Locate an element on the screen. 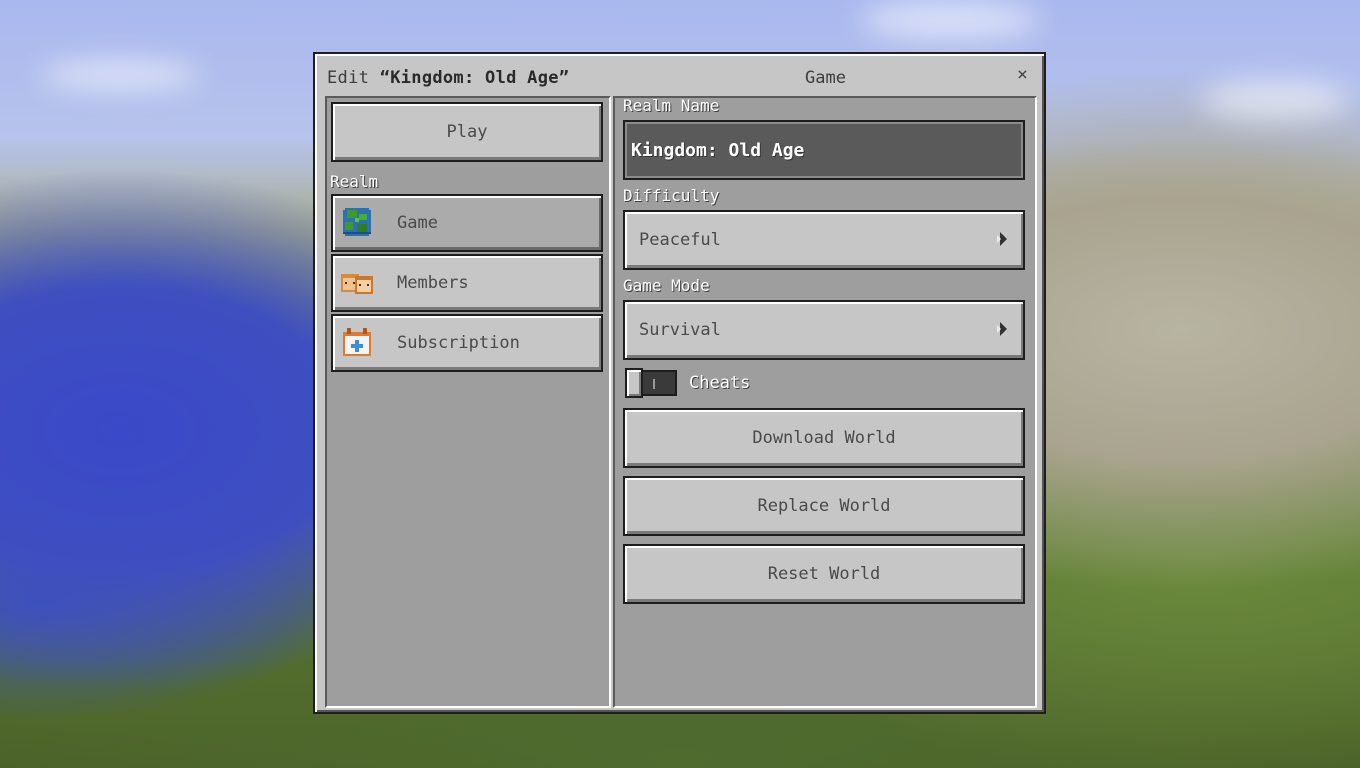  difficulty-label: Difficulty is located at coordinates (671, 195).